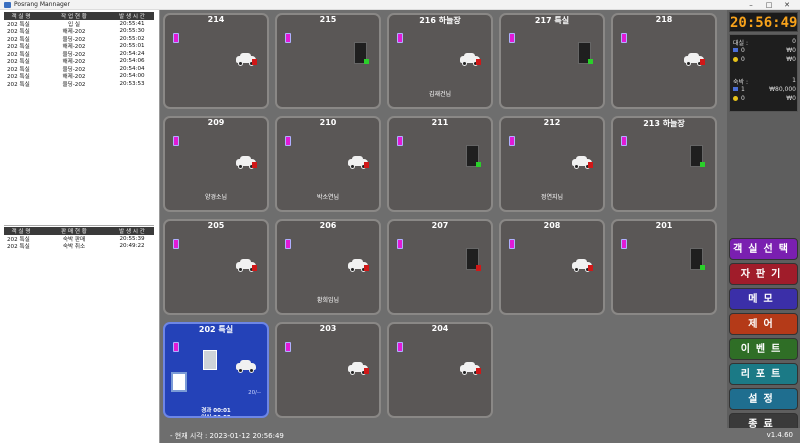  I want to click on time-cell: 20:54:00, so click(132, 76).